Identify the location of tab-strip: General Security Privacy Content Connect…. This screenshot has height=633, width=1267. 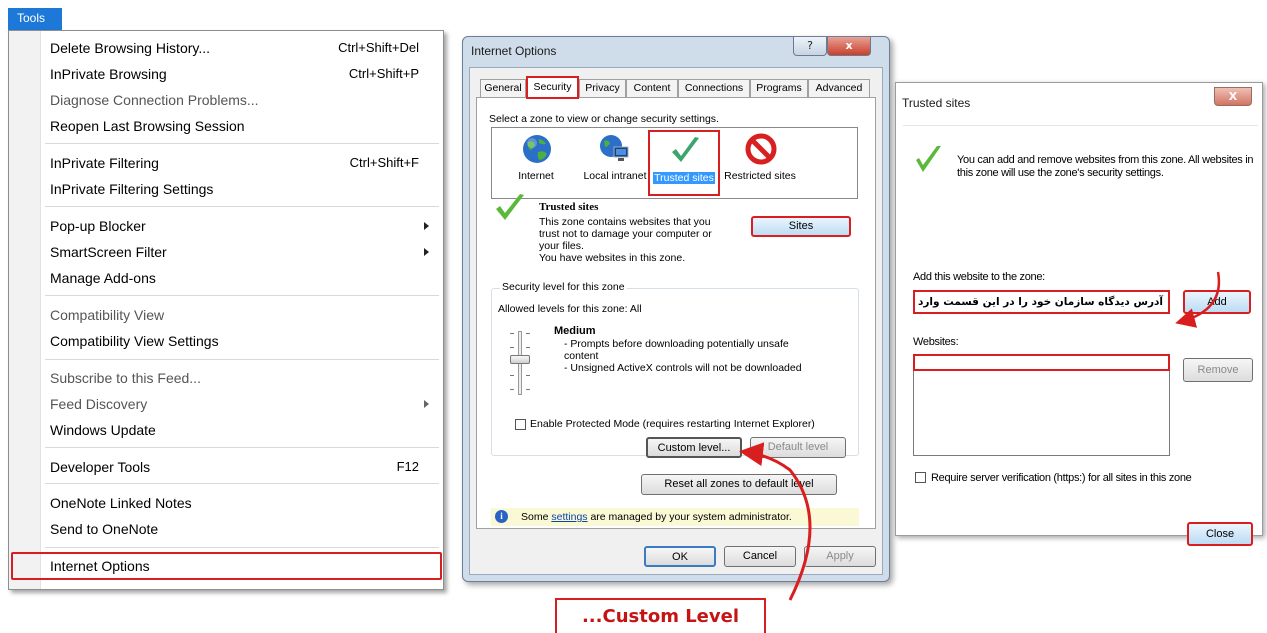
(677, 87).